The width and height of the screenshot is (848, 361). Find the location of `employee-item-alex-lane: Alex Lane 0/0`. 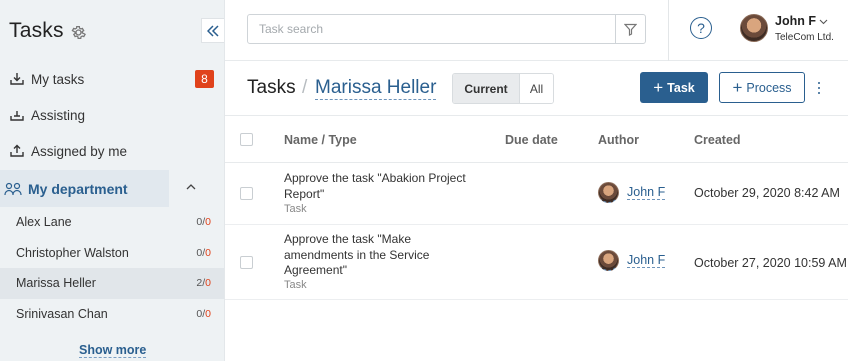

employee-item-alex-lane: Alex Lane 0/0 is located at coordinates (112, 222).